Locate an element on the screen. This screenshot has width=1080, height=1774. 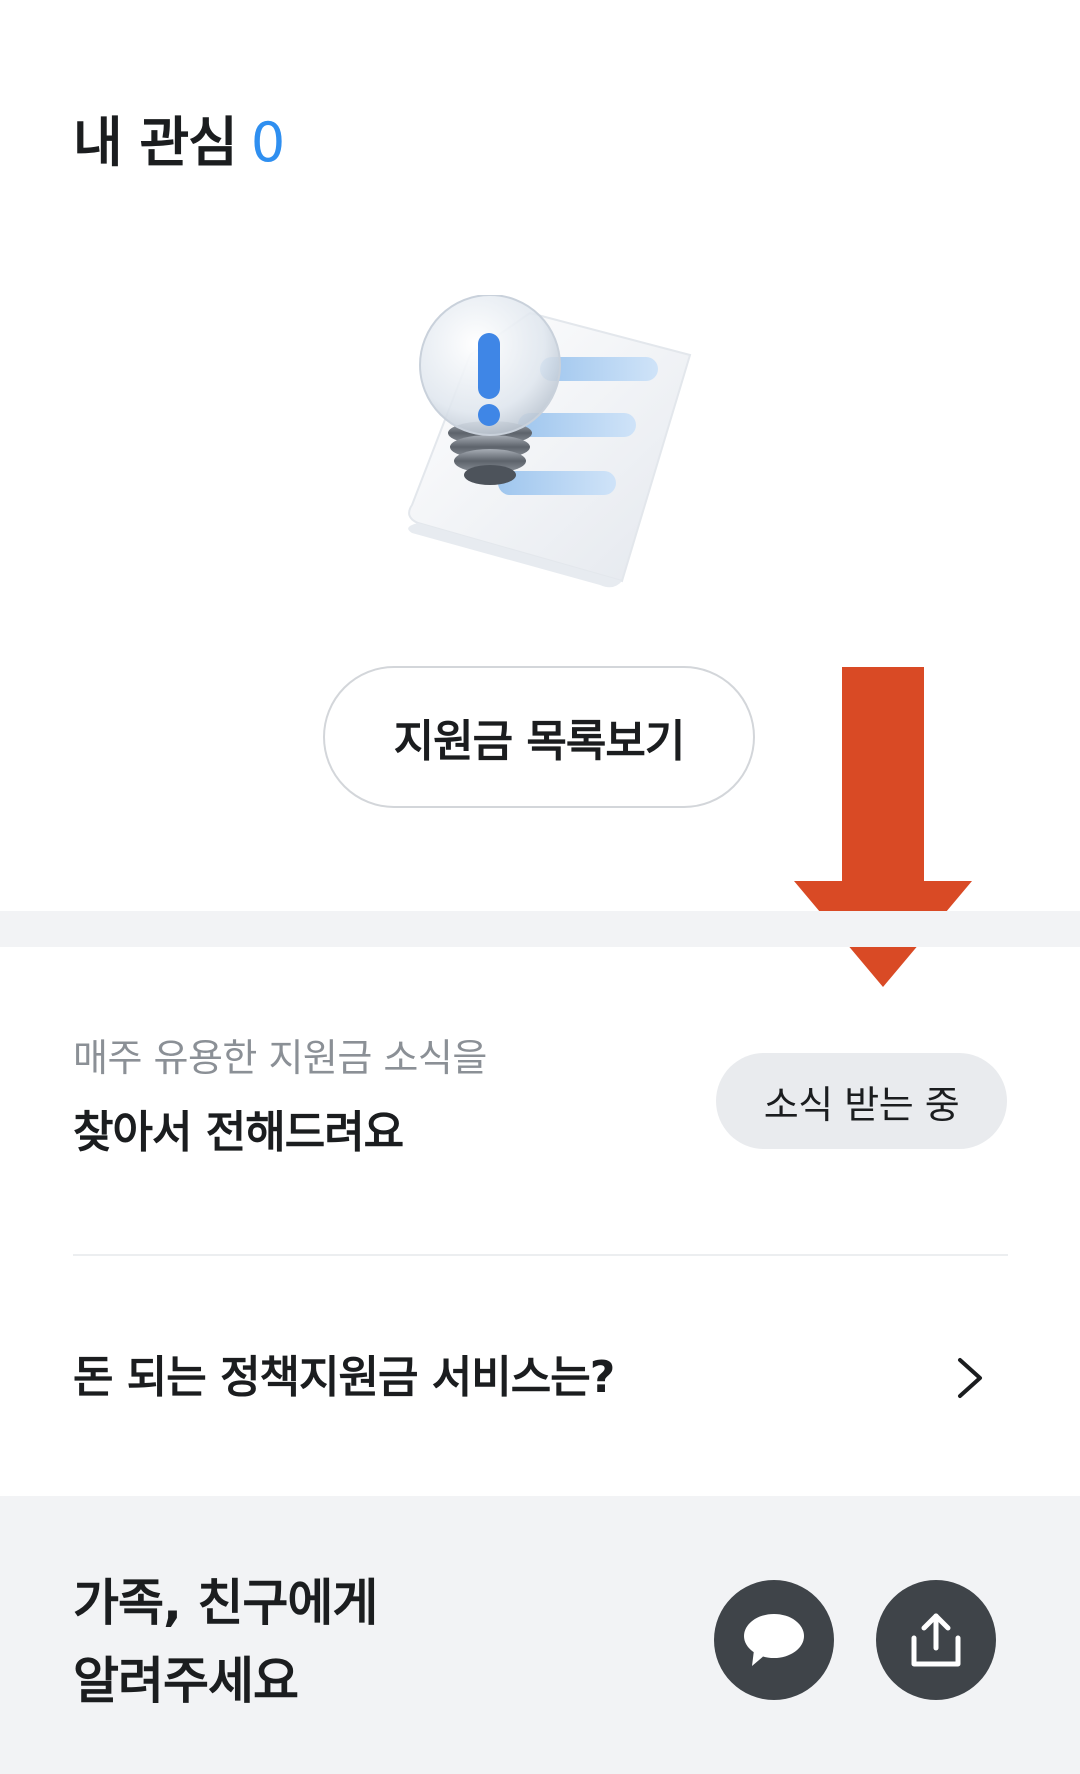
section-divider is located at coordinates (540, 929).